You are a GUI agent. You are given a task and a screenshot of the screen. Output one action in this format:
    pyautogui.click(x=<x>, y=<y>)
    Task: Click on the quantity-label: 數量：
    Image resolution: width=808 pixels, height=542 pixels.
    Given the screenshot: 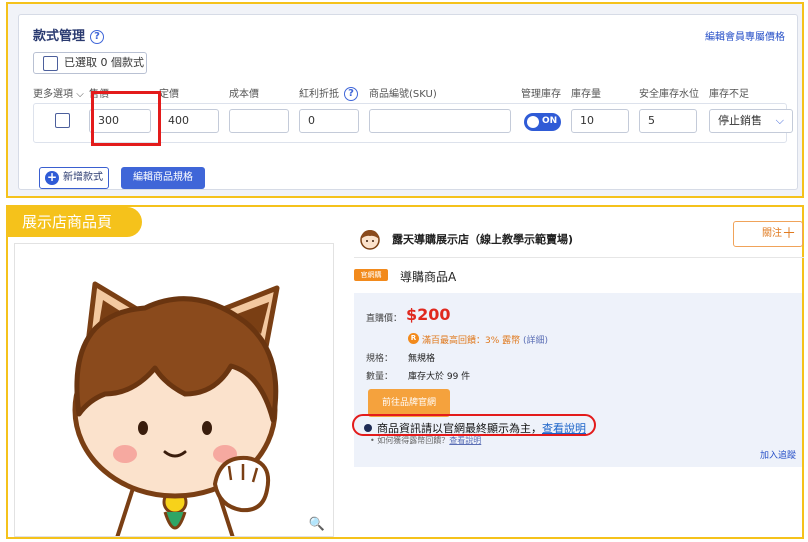 What is the action you would take?
    pyautogui.click(x=380, y=377)
    